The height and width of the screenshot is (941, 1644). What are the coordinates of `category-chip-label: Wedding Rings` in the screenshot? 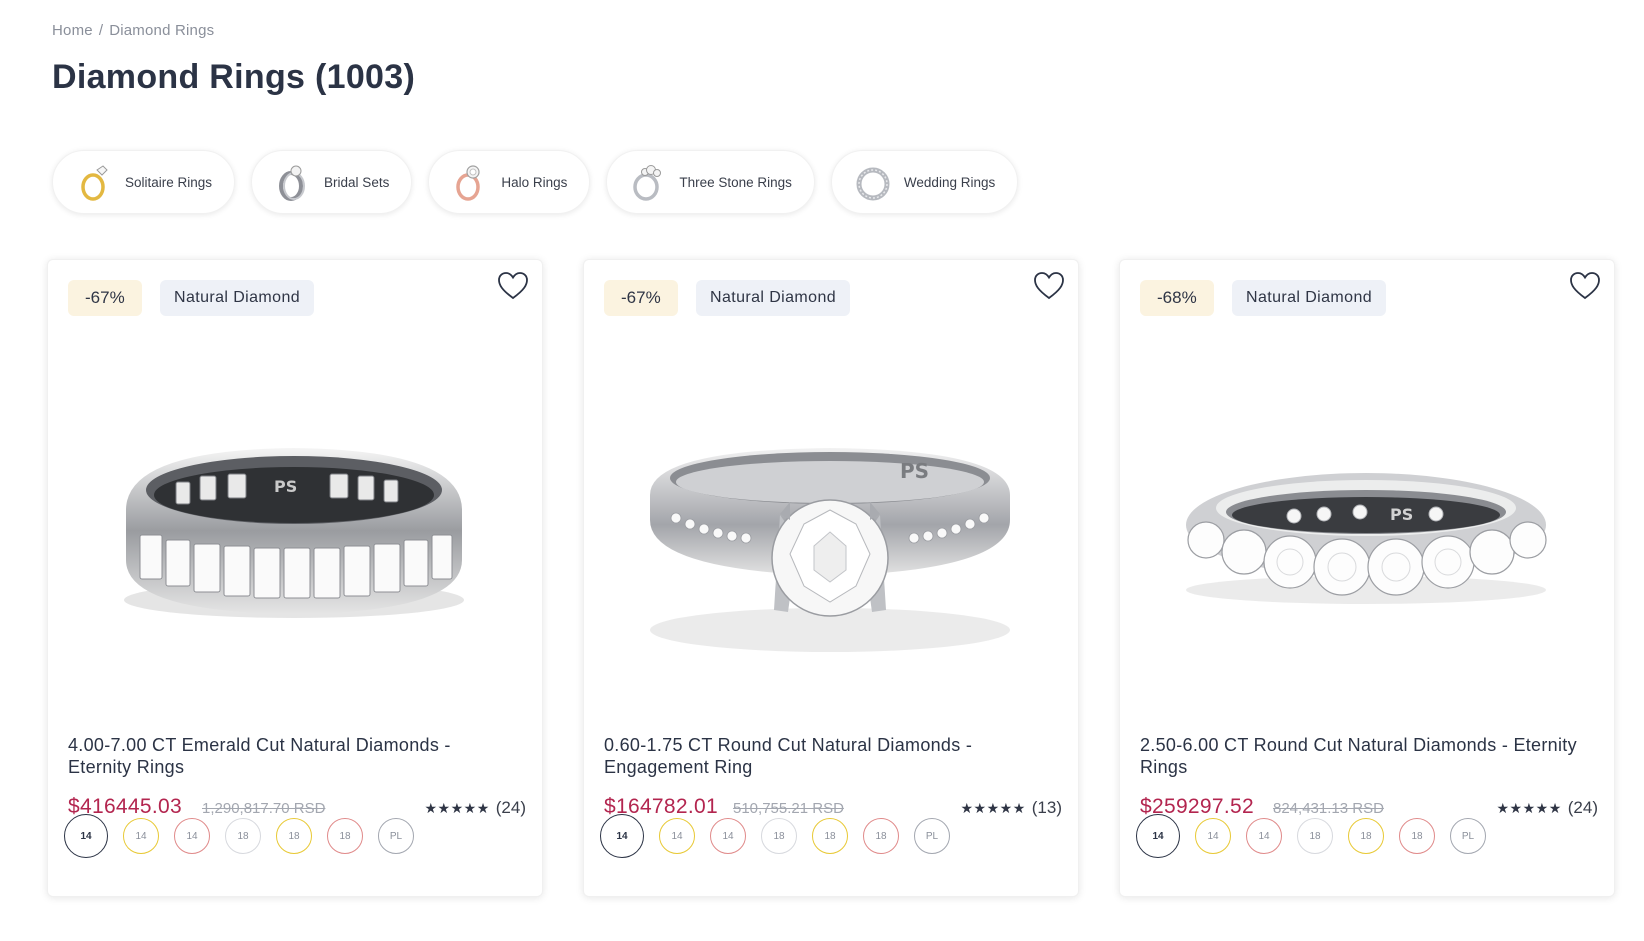 It's located at (949, 182).